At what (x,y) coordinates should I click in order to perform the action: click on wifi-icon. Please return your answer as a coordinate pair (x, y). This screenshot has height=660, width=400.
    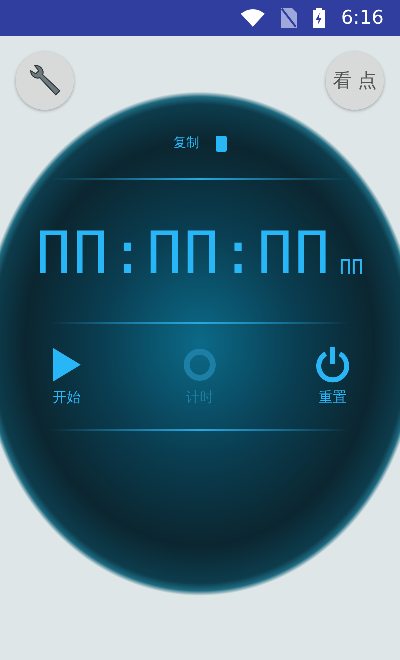
    Looking at the image, I should click on (253, 18).